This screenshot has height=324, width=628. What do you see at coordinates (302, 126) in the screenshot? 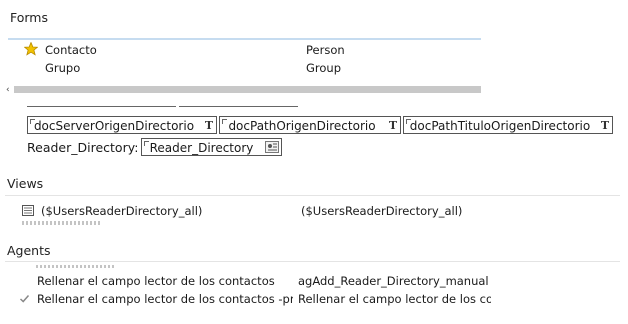
I see `field-label: docPathOrigenDirectorio` at bounding box center [302, 126].